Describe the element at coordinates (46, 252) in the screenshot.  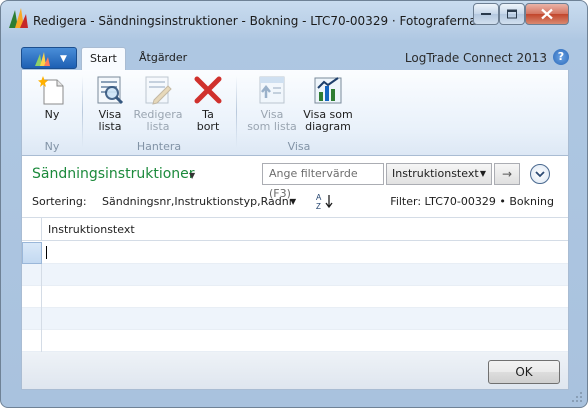
I see `text-cursor` at that location.